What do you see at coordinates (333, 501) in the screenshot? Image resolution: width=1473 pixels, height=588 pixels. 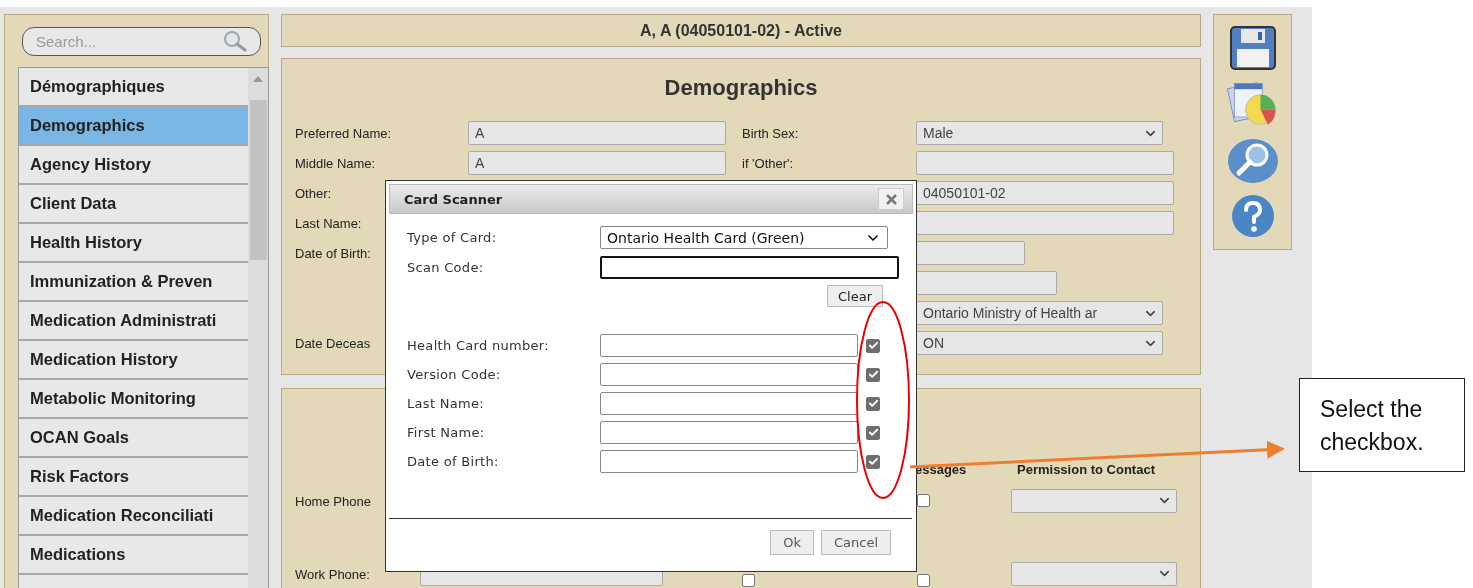 I see `field-label: Home Phone` at bounding box center [333, 501].